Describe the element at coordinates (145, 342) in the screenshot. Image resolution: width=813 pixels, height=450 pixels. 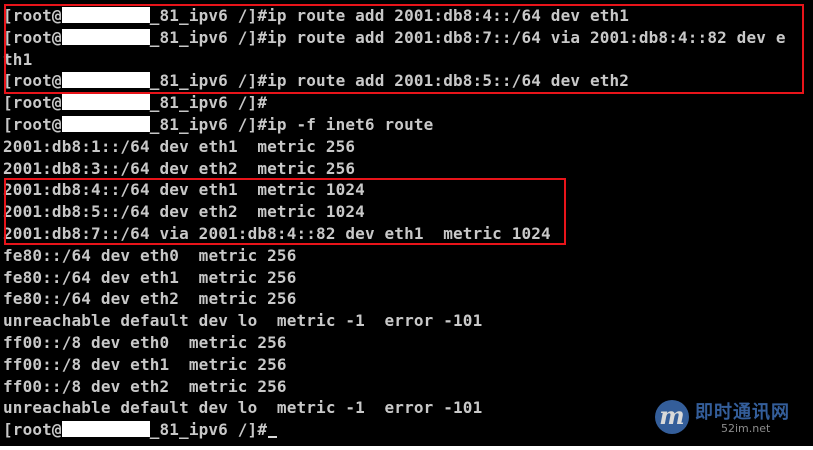
I see `route-line: ff00::/8 dev eth0 metric 256` at that location.